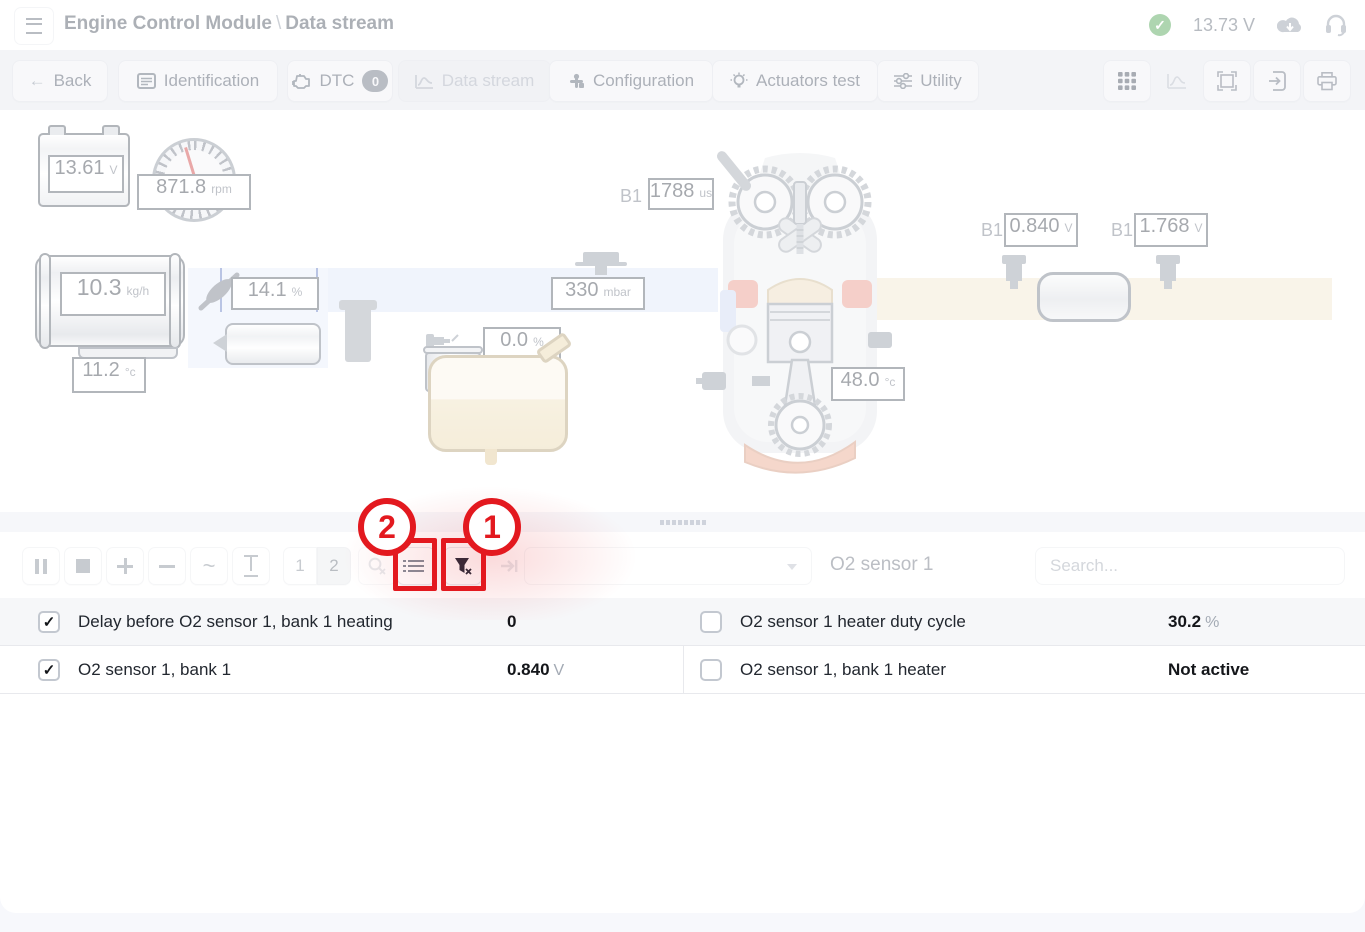  What do you see at coordinates (582, 290) in the screenshot?
I see `map-value: 330` at bounding box center [582, 290].